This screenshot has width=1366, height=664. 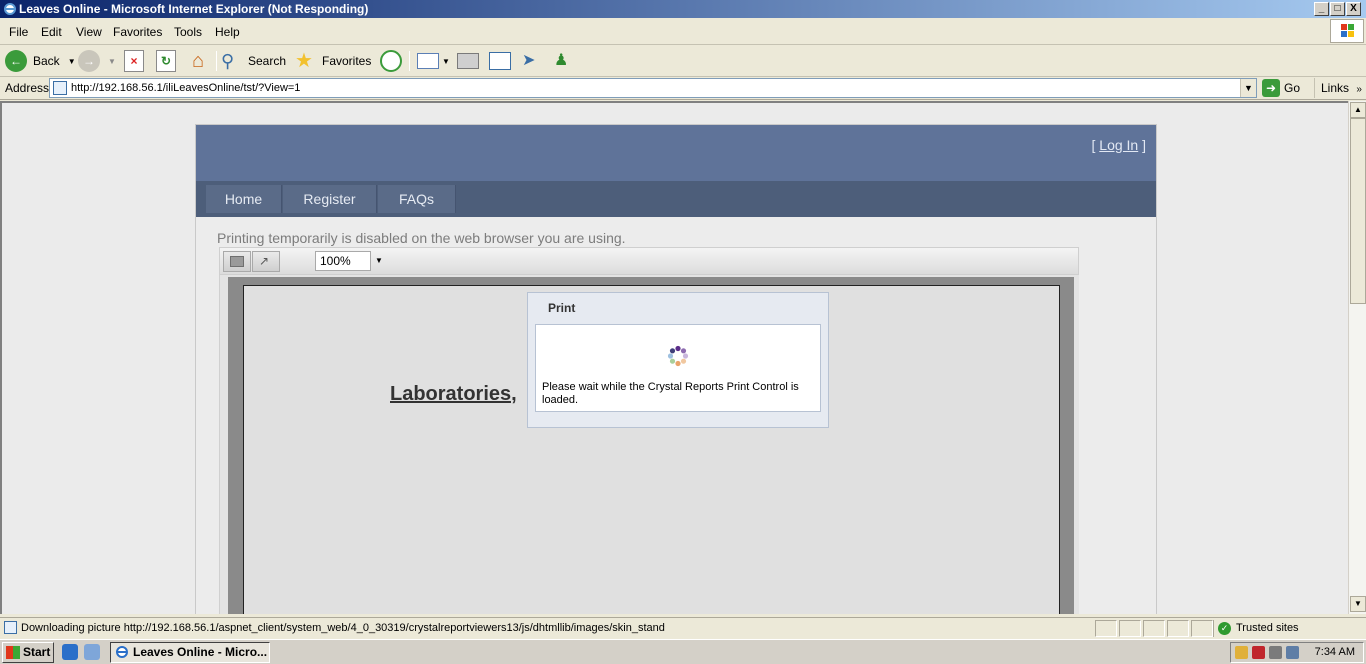 I want to click on chevron-right-icon: », so click(x=1359, y=89).